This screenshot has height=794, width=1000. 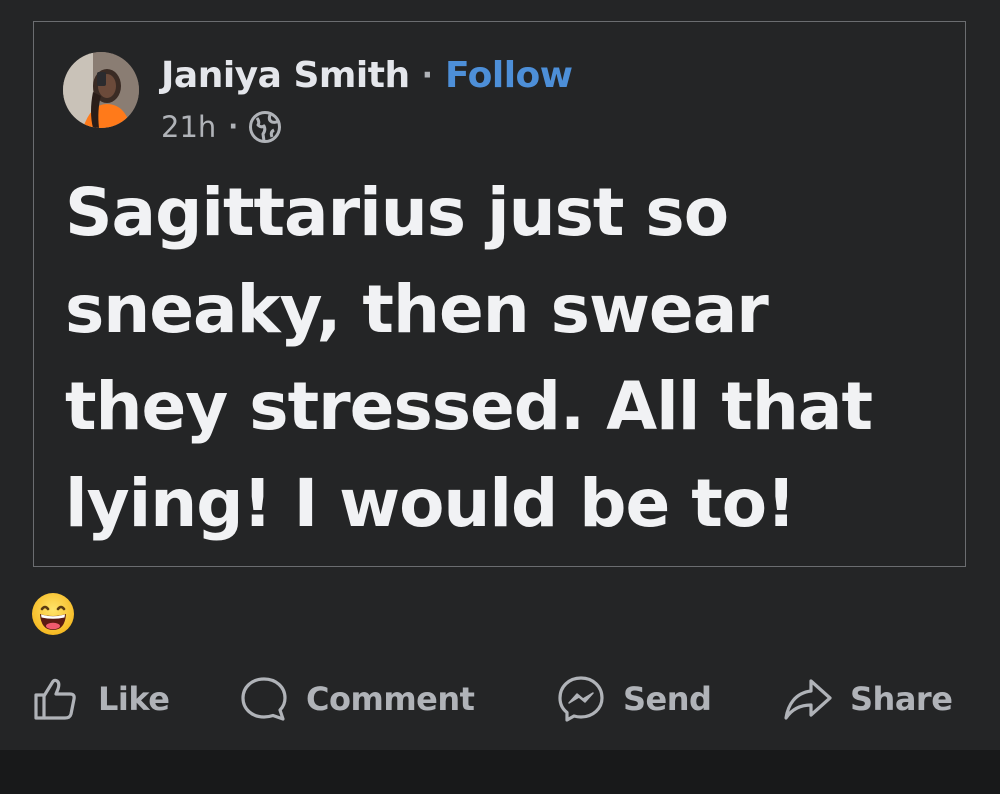 I want to click on follow-button: Follow, so click(x=509, y=75).